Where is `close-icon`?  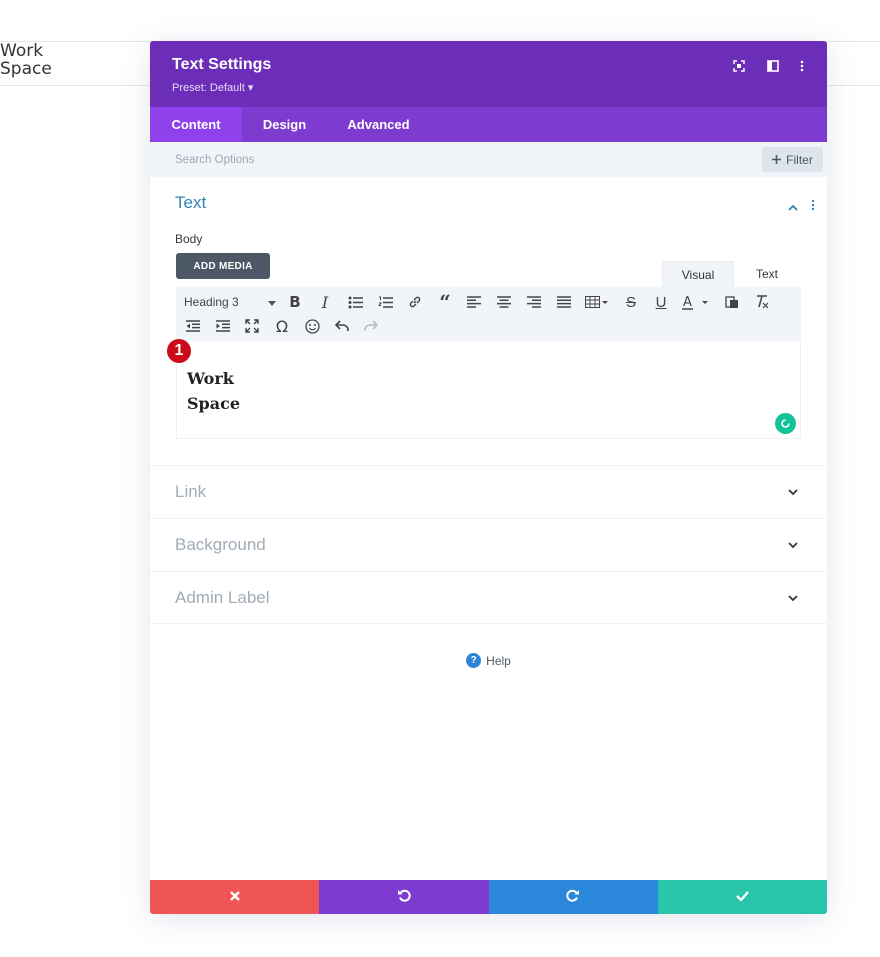 close-icon is located at coordinates (234, 897).